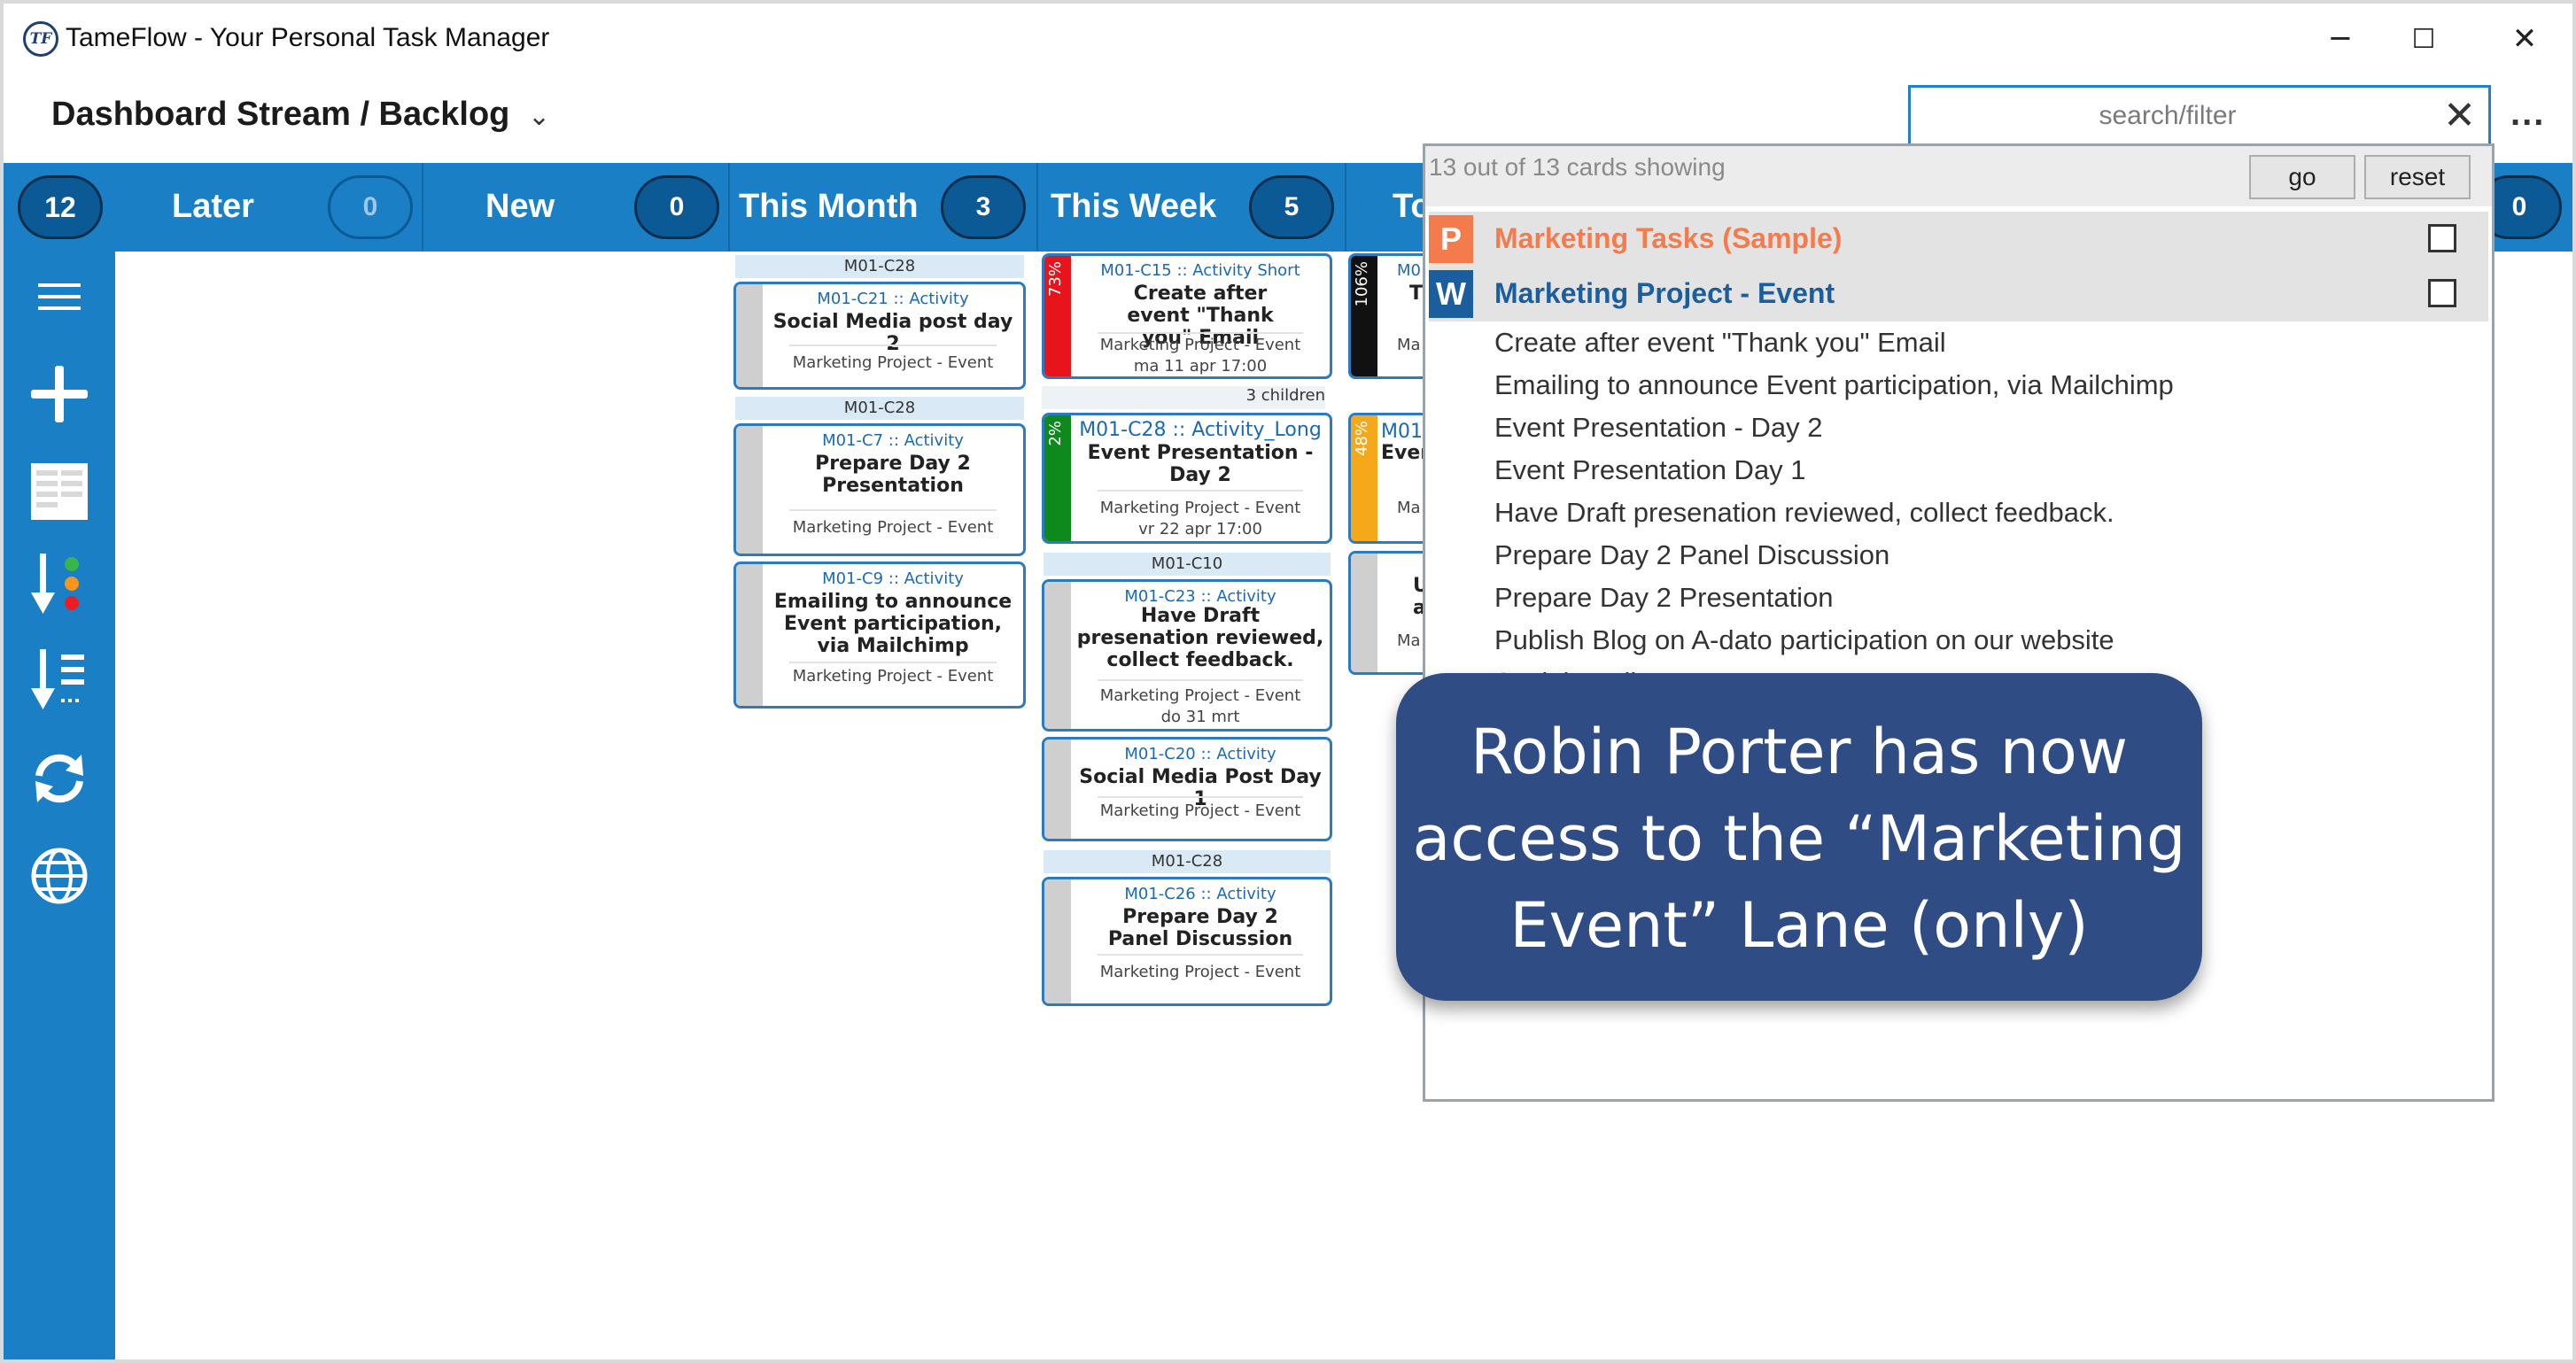  What do you see at coordinates (1200, 529) in the screenshot?
I see `card-due-date: vr 22 apr 17:00` at bounding box center [1200, 529].